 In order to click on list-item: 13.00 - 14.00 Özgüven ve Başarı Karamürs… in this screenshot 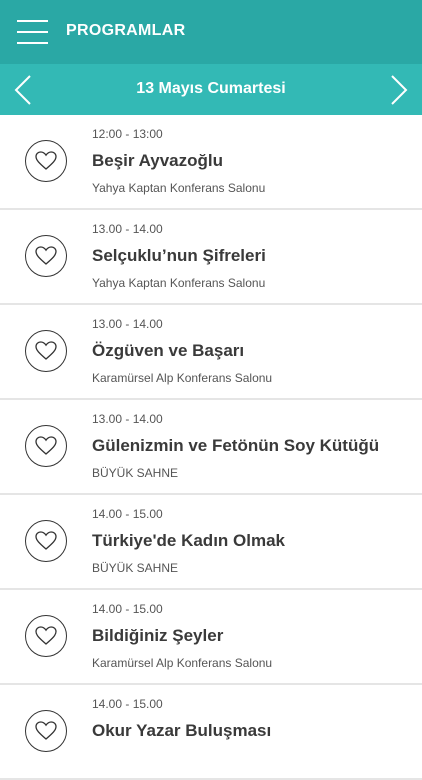, I will do `click(211, 352)`.